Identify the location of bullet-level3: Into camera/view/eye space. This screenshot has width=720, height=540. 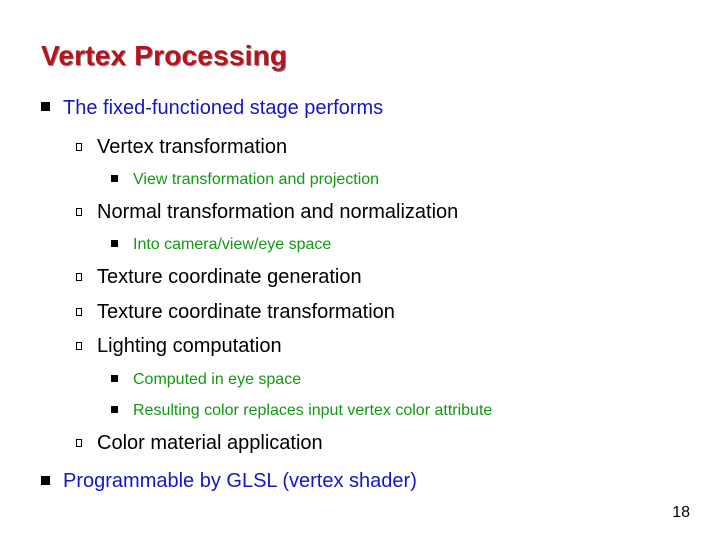
(232, 244).